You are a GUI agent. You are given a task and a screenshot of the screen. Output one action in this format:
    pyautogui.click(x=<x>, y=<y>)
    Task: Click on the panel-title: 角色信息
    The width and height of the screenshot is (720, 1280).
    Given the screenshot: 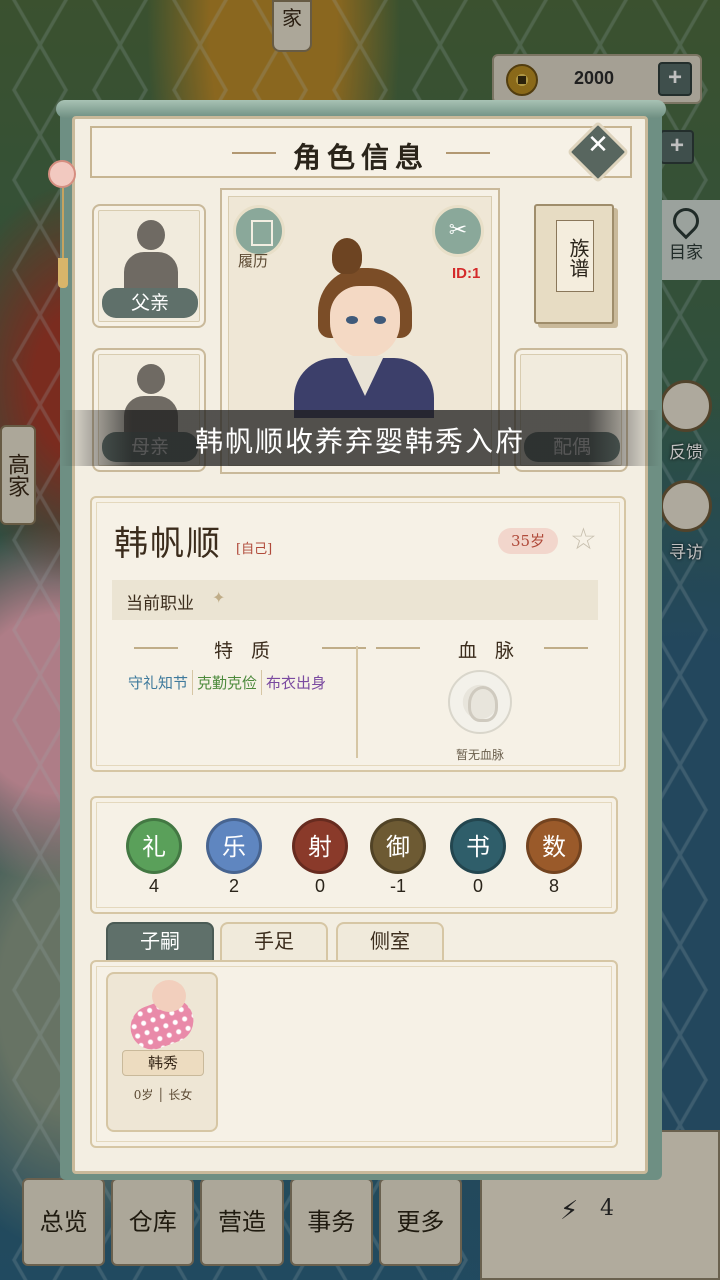 What is the action you would take?
    pyautogui.click(x=360, y=157)
    